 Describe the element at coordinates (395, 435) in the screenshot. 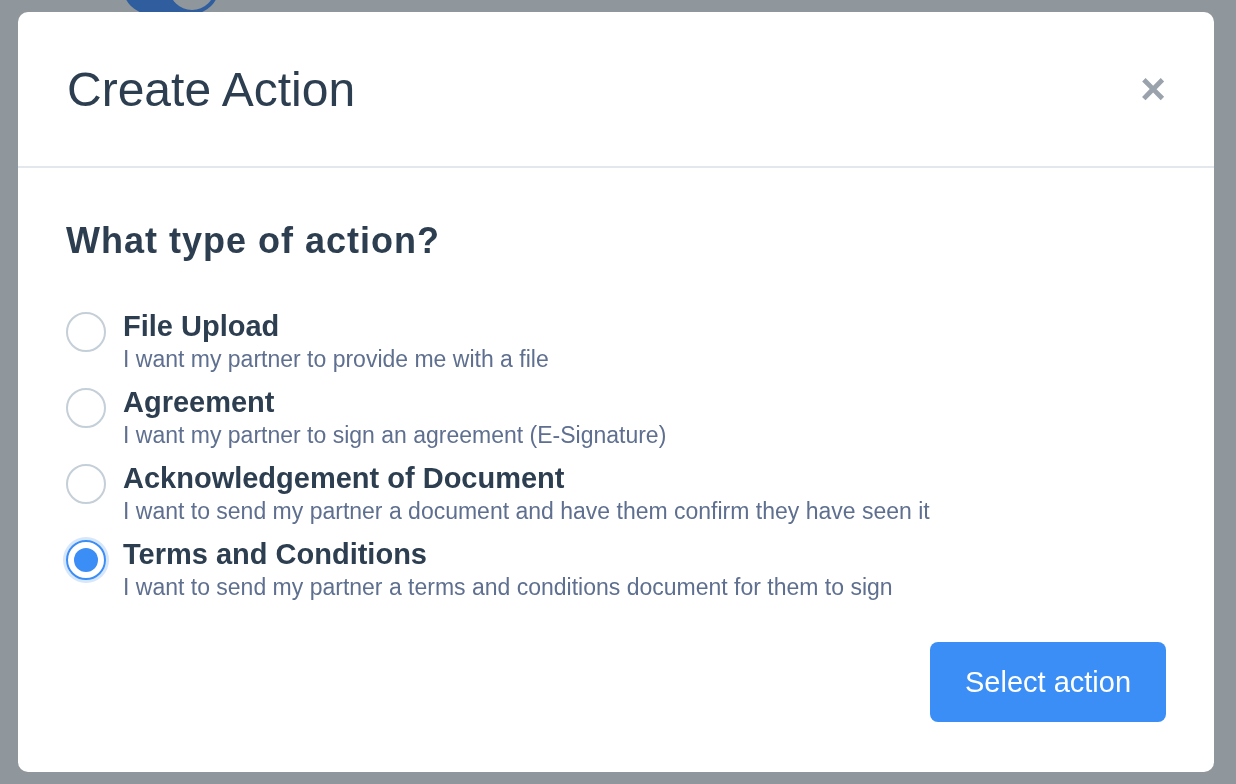

I see `option-description: I want my partner to sign an agreement (E-Signature)` at that location.